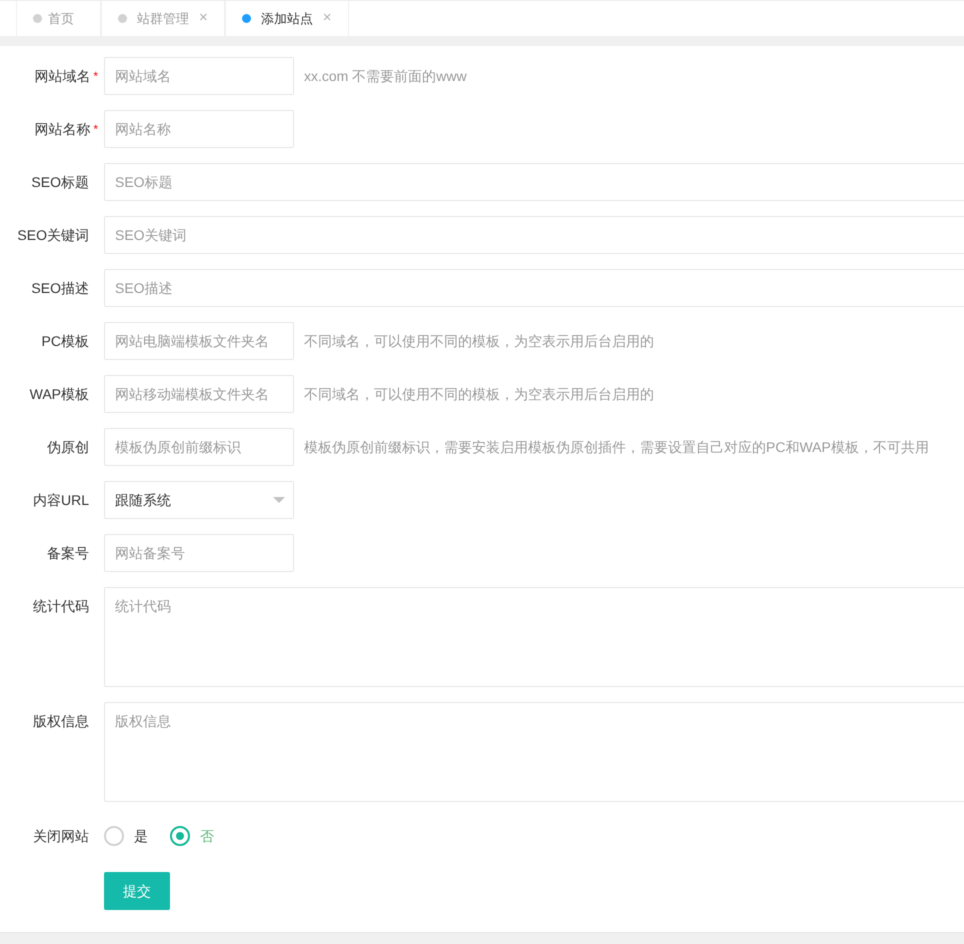 Image resolution: width=964 pixels, height=944 pixels. I want to click on input-field: 网站移动端模板文件夹名, so click(199, 394).